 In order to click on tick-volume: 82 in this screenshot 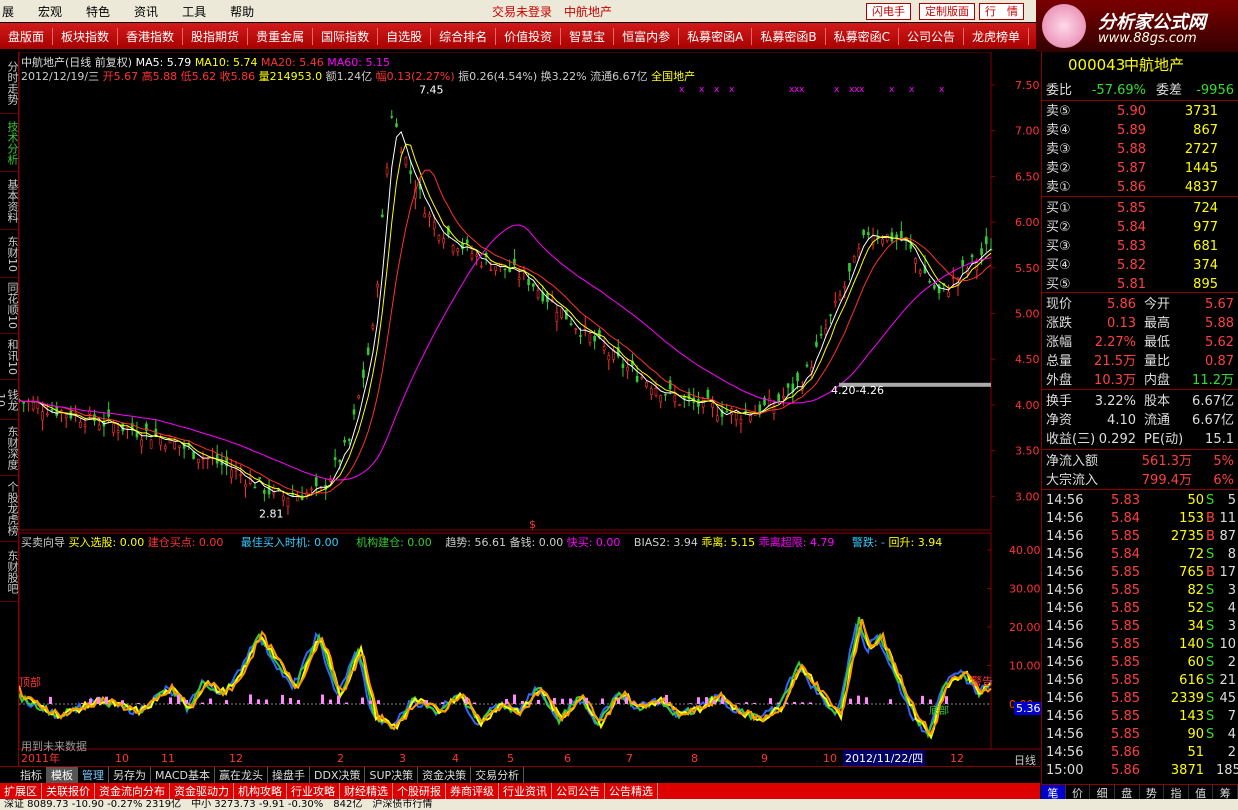, I will do `click(1195, 590)`.